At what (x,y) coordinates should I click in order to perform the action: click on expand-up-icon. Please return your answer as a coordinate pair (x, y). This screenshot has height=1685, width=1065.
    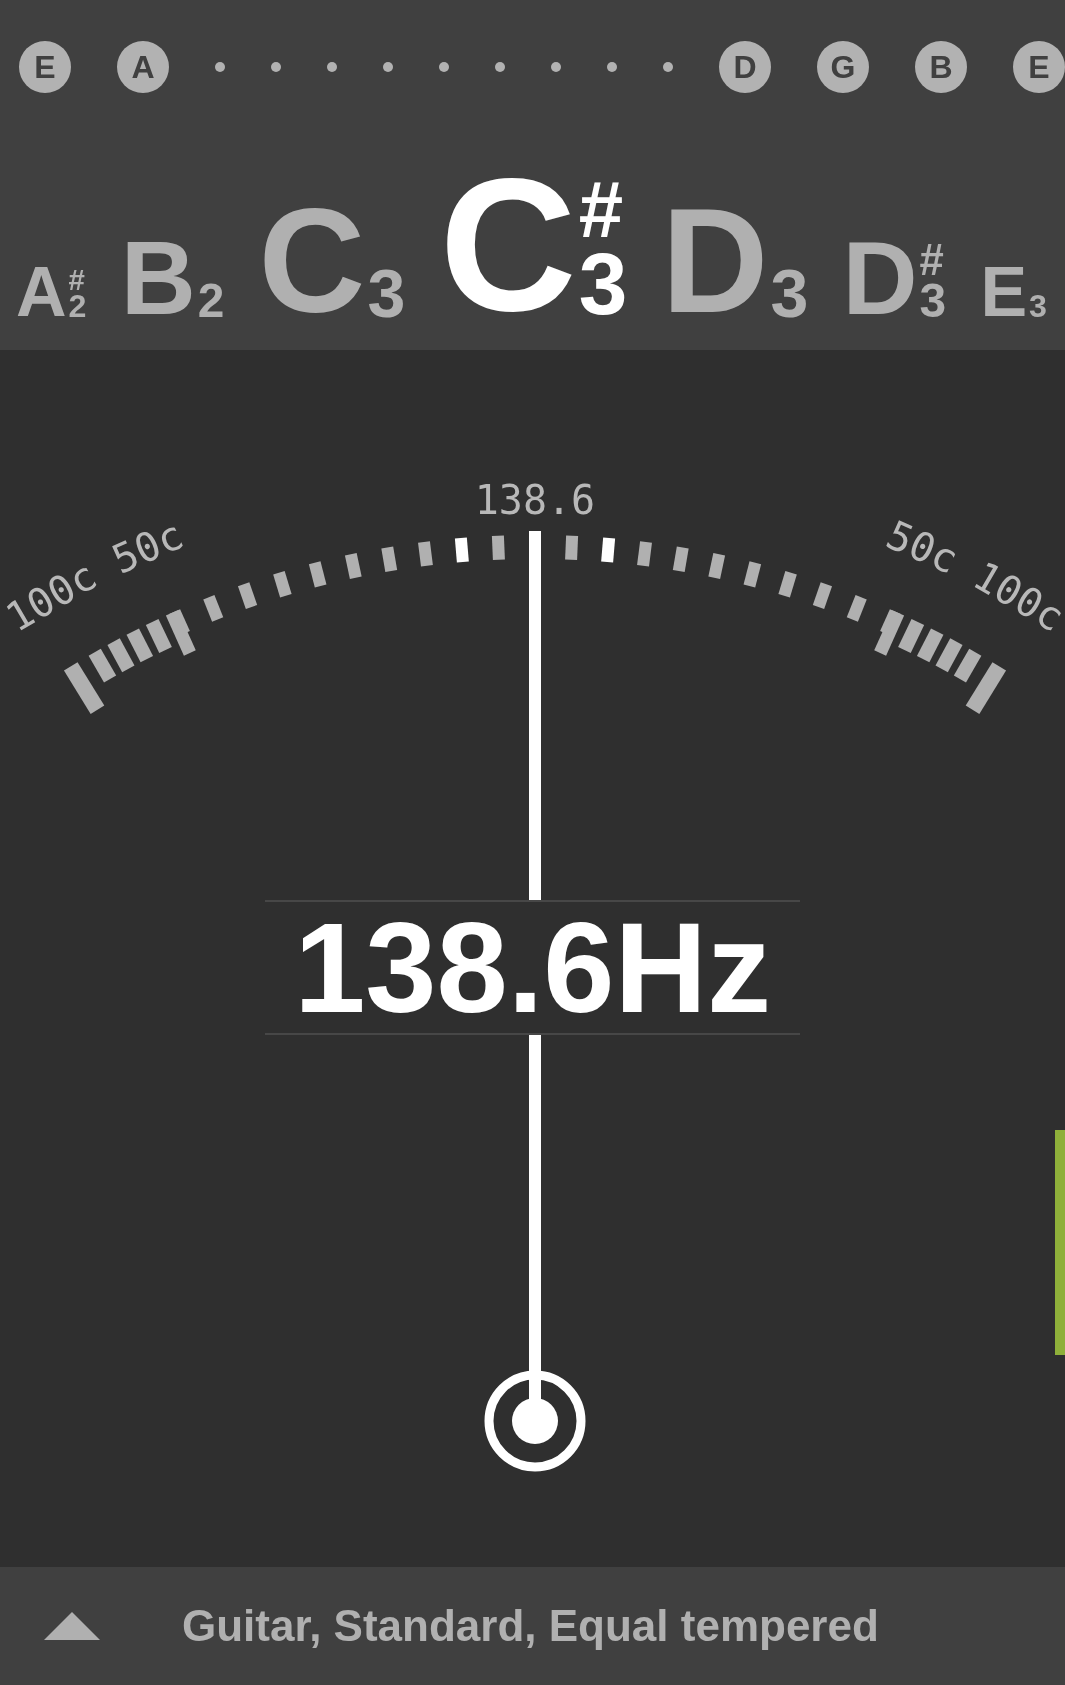
    Looking at the image, I should click on (72, 1626).